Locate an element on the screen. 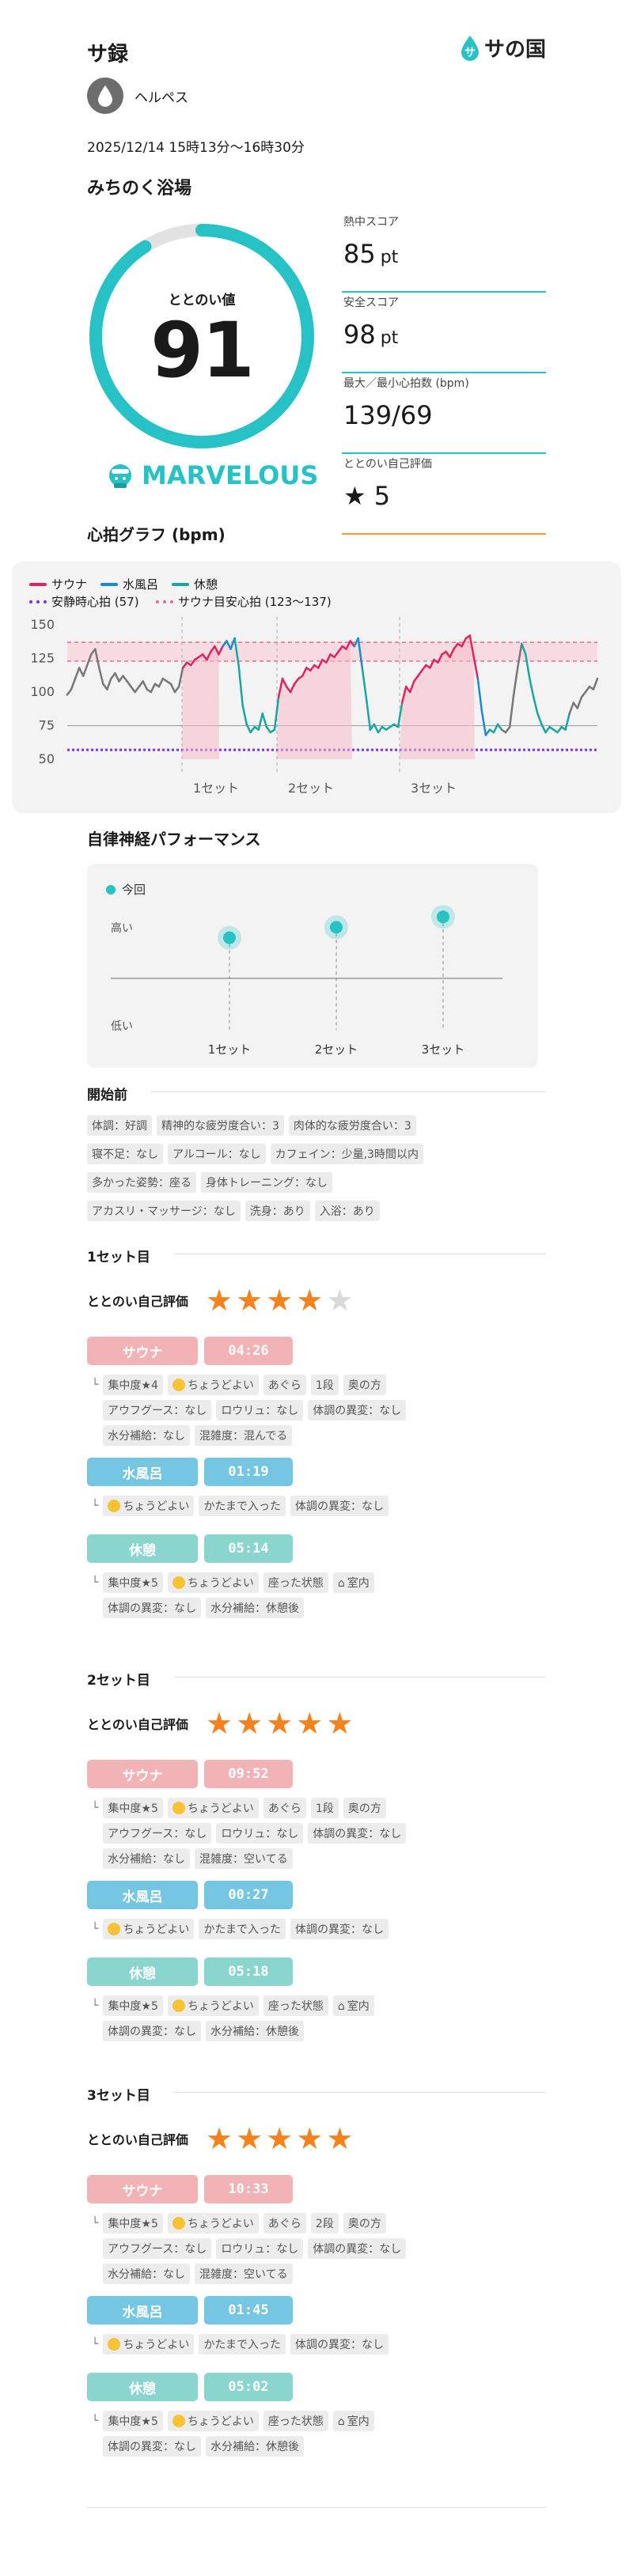 Image resolution: width=633 pixels, height=2576 pixels. y-tick-label: 75 is located at coordinates (47, 725).